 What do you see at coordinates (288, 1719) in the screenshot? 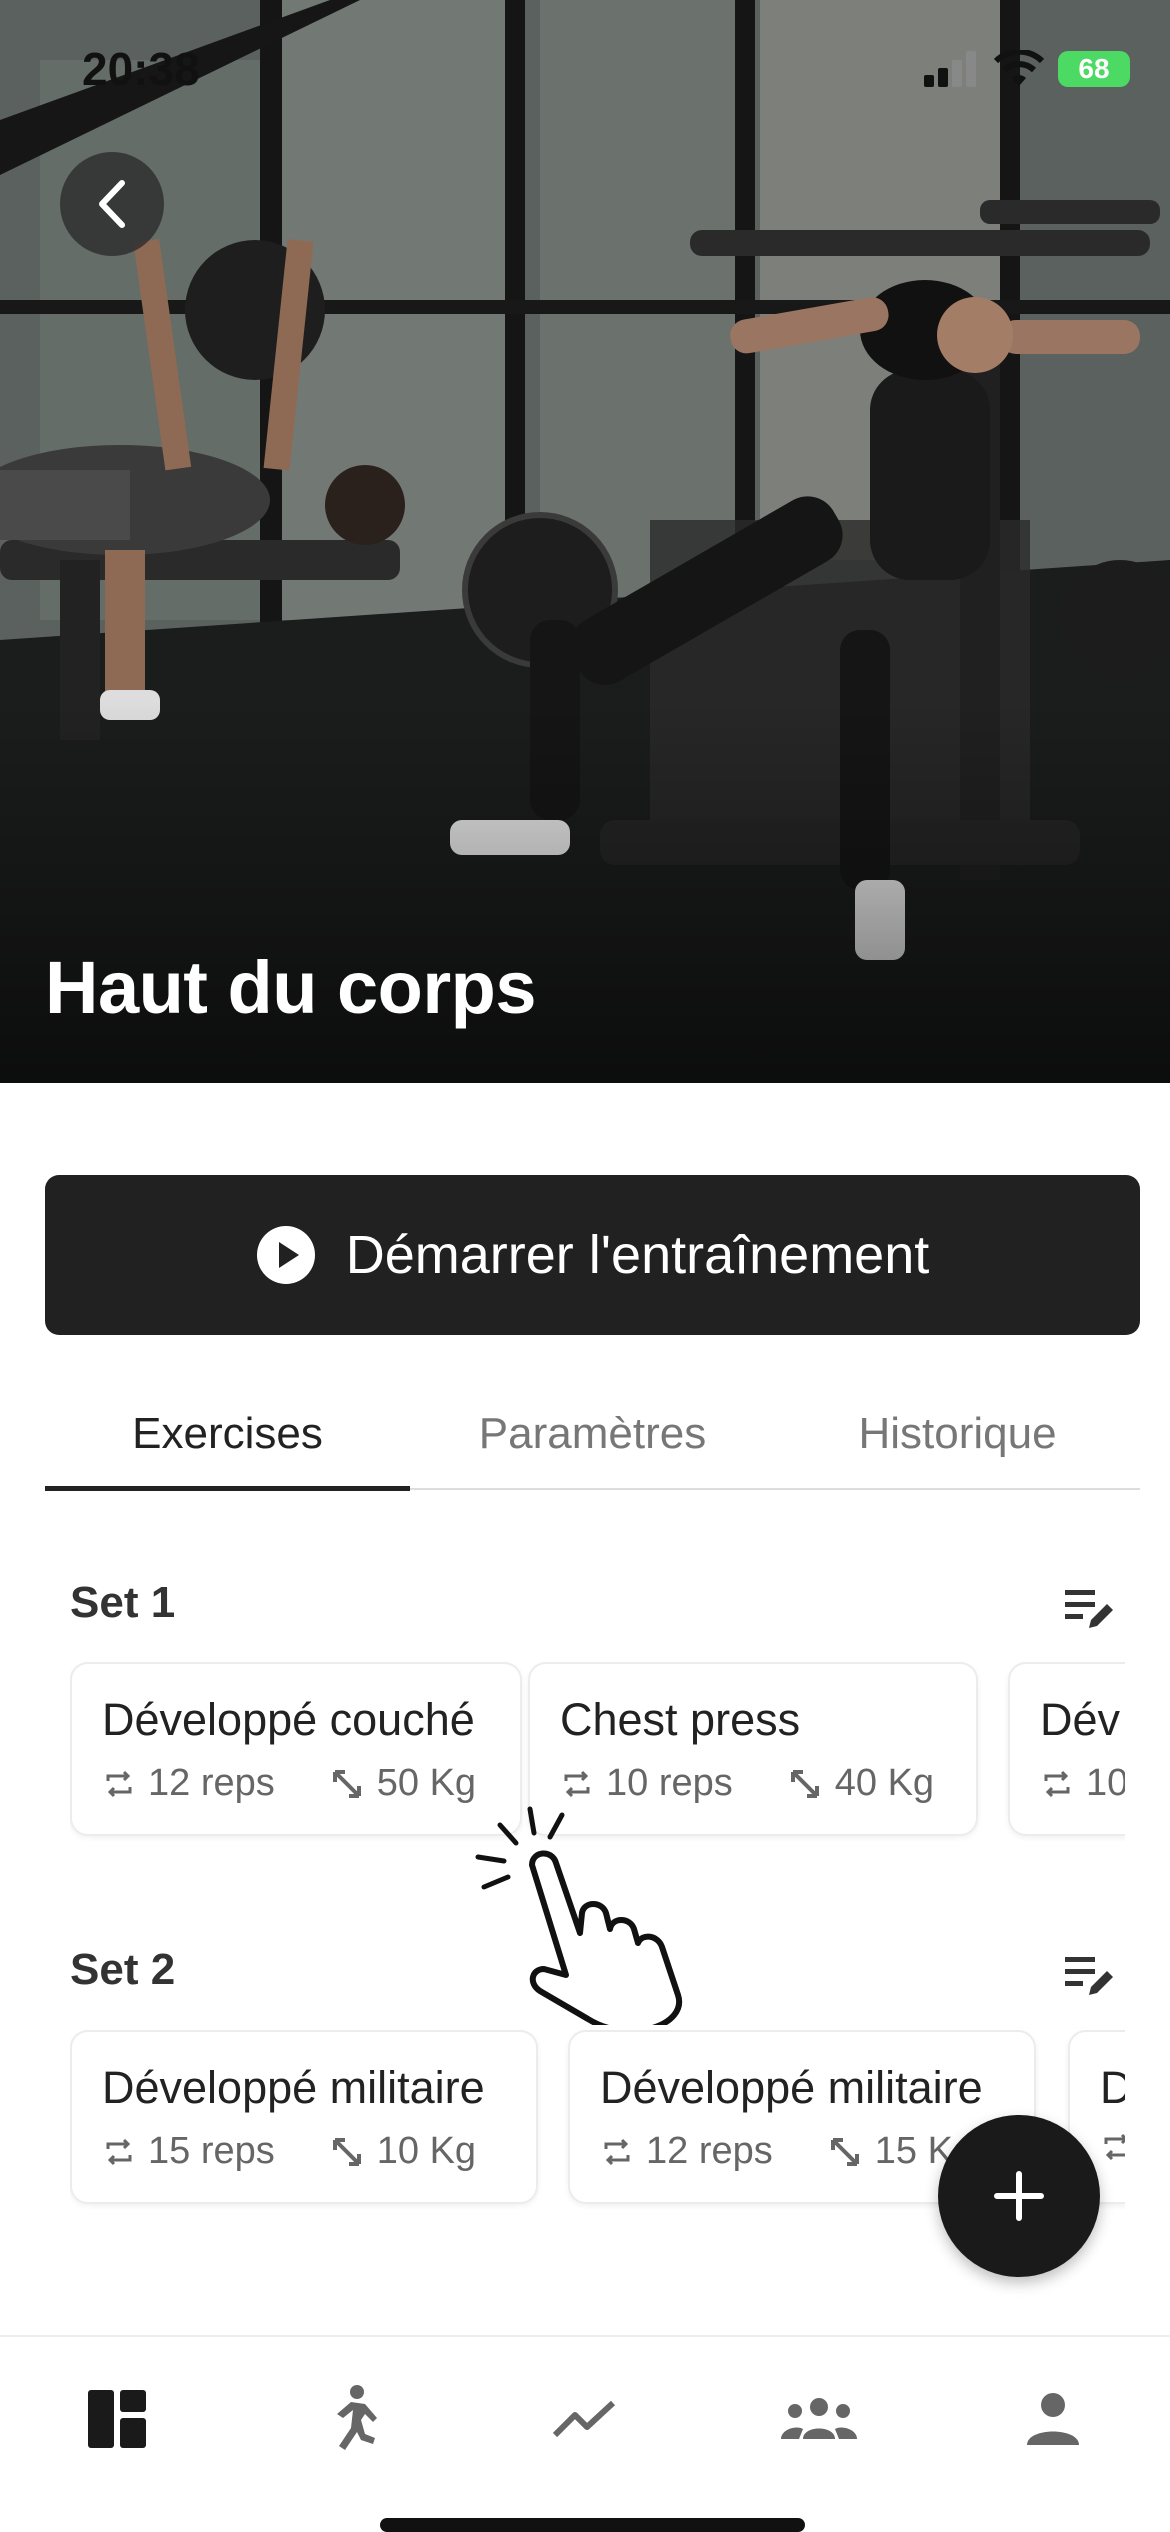
I see `exercise-name: Développé couché` at bounding box center [288, 1719].